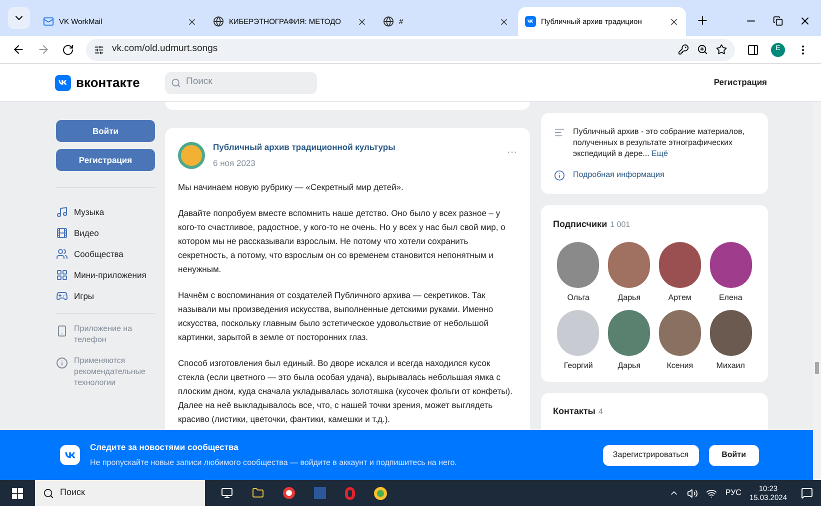  Describe the element at coordinates (356, 147) in the screenshot. I see `post-author: Публичный архив традиционной культуры` at that location.